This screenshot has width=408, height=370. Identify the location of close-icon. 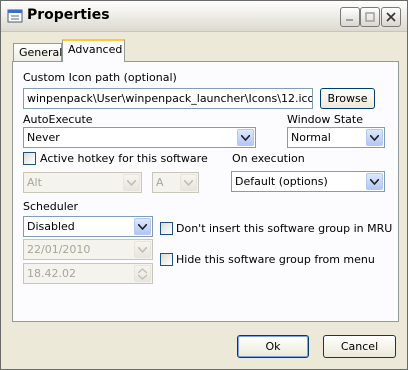
(391, 17).